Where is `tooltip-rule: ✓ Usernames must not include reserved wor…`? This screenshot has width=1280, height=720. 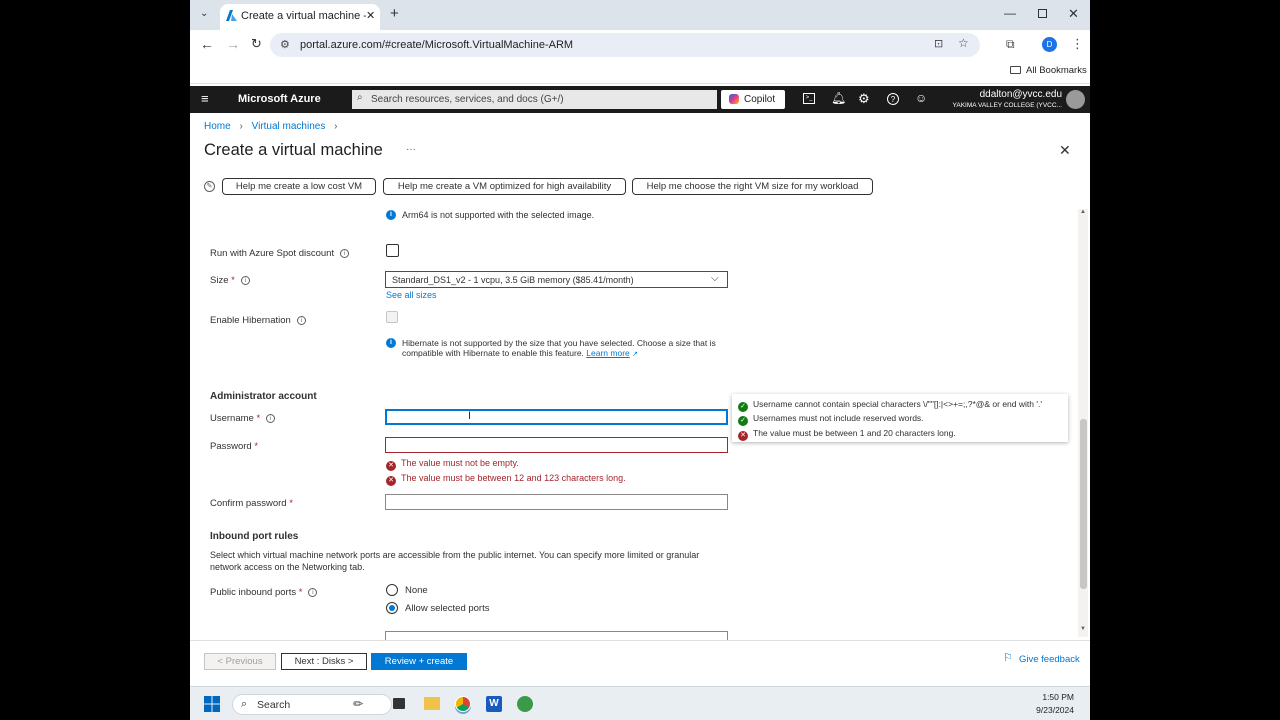
tooltip-rule: ✓ Usernames must not include reserved wor… is located at coordinates (831, 419).